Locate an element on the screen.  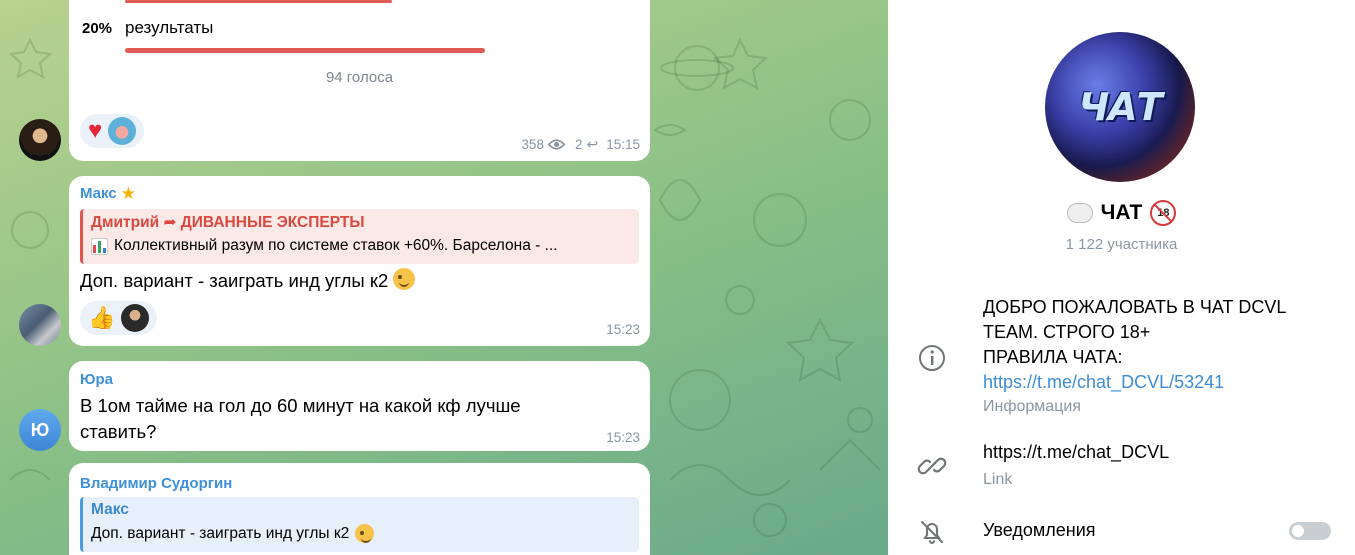
poll-votes-count: 94 голоса is located at coordinates (359, 77).